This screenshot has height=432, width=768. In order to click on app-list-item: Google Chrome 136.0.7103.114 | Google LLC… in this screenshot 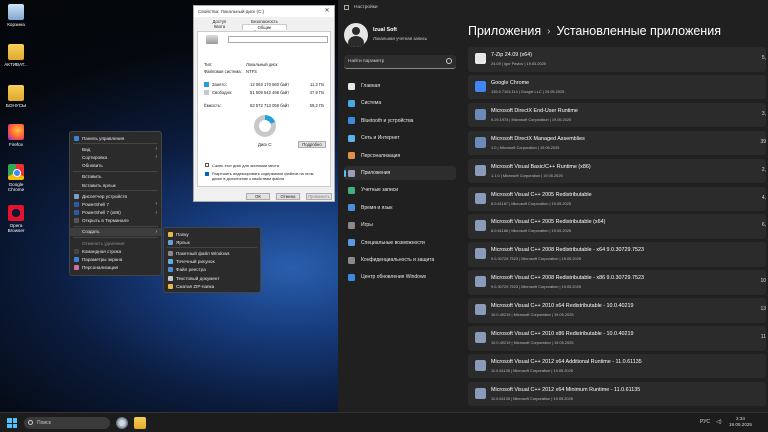, I will do `click(617, 87)`.